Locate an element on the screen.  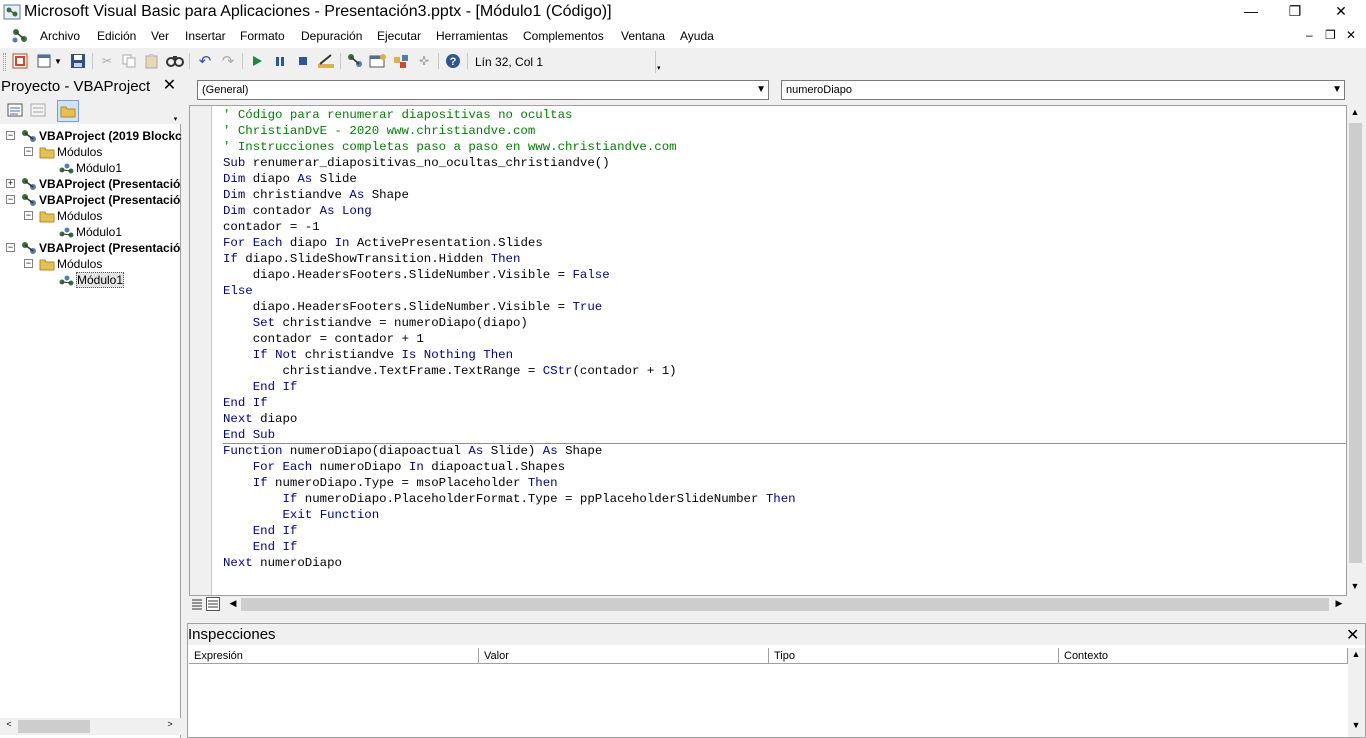
help-icon: ? is located at coordinates (453, 61).